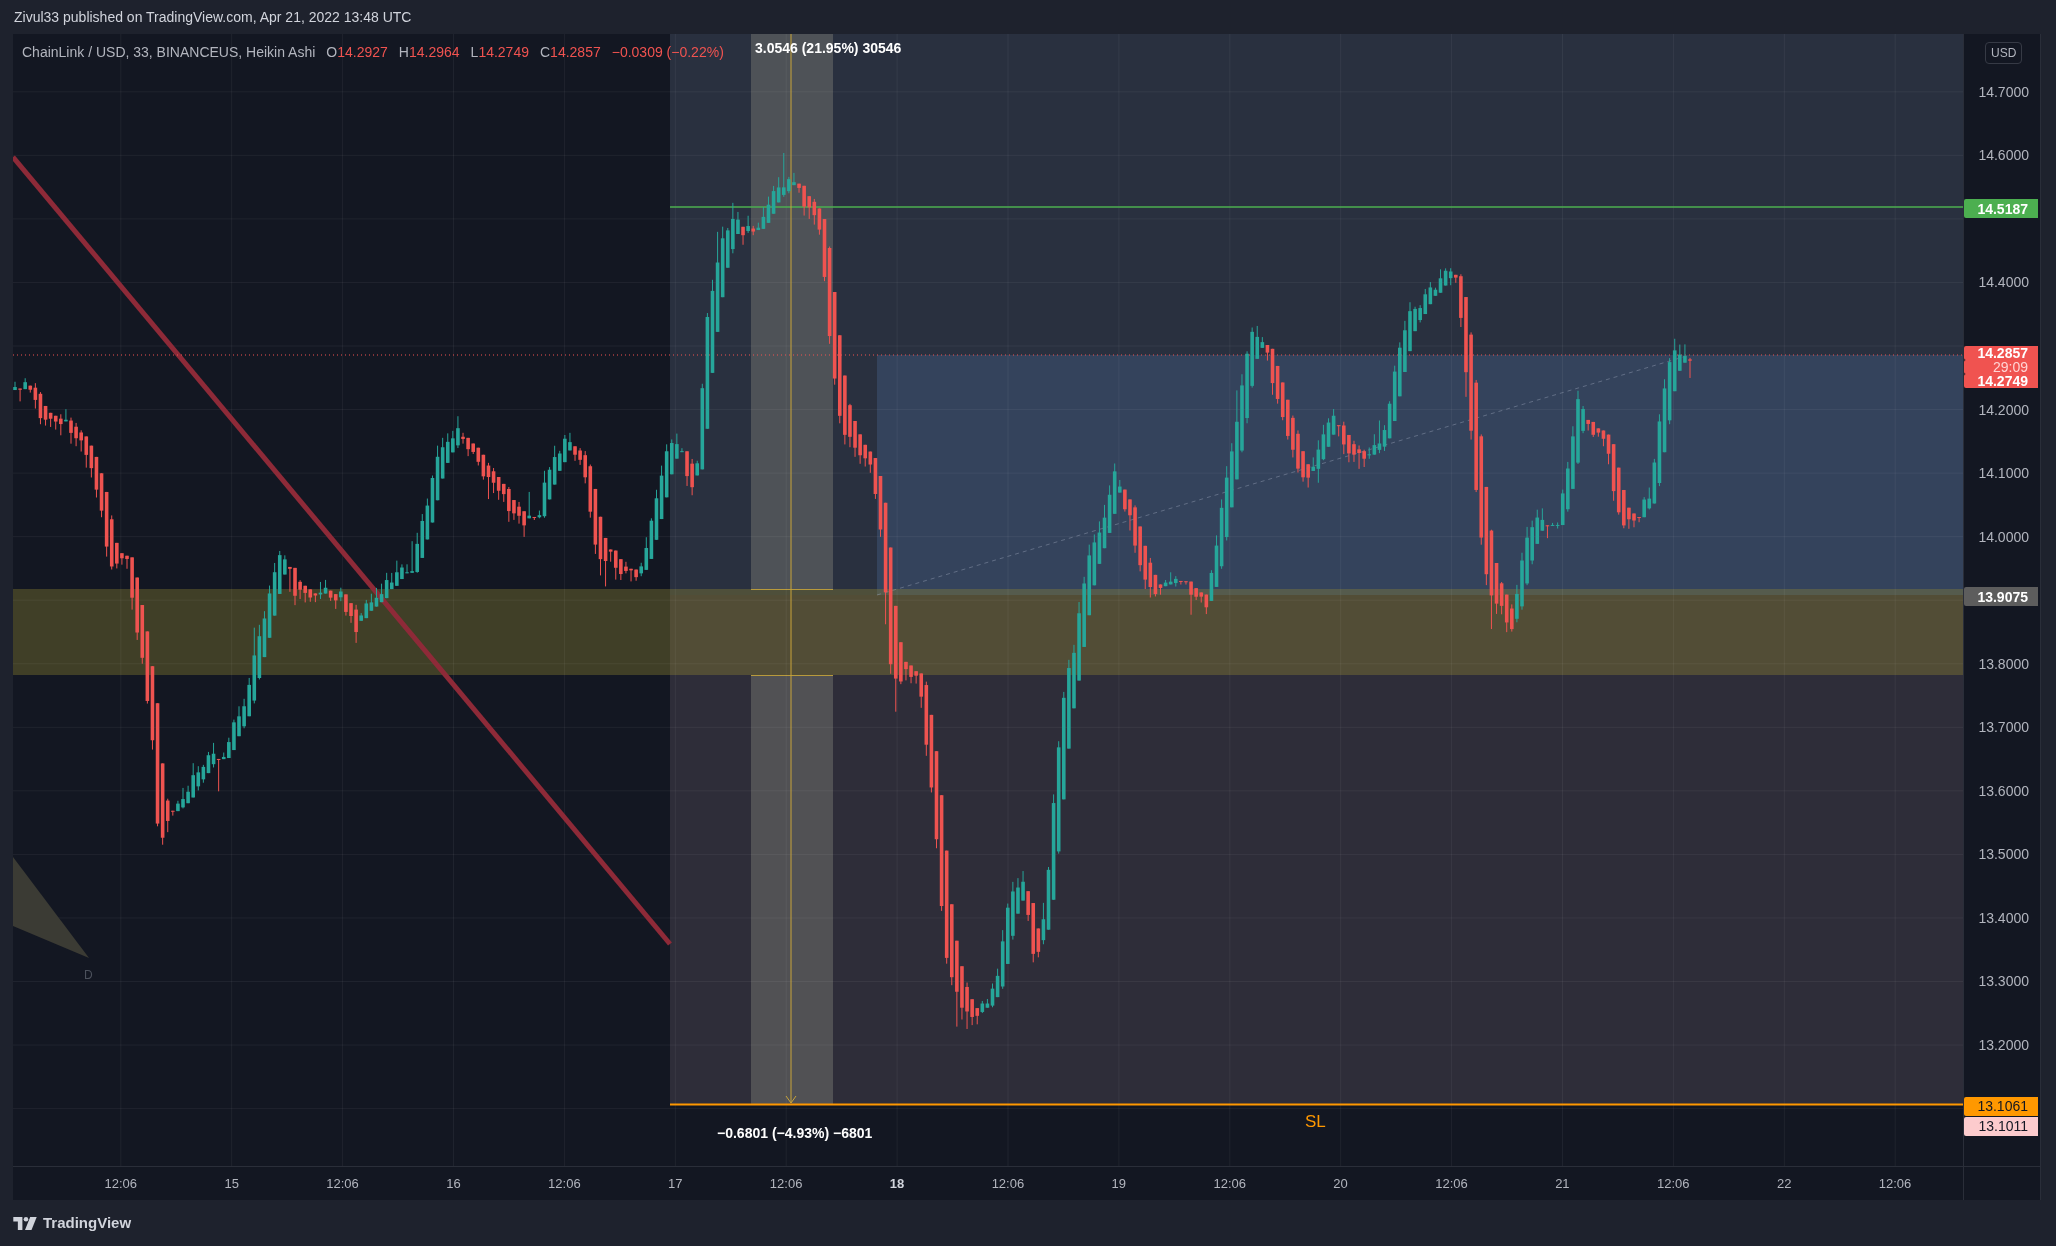  I want to click on stop-price-tag: 13.1061, so click(2001, 1106).